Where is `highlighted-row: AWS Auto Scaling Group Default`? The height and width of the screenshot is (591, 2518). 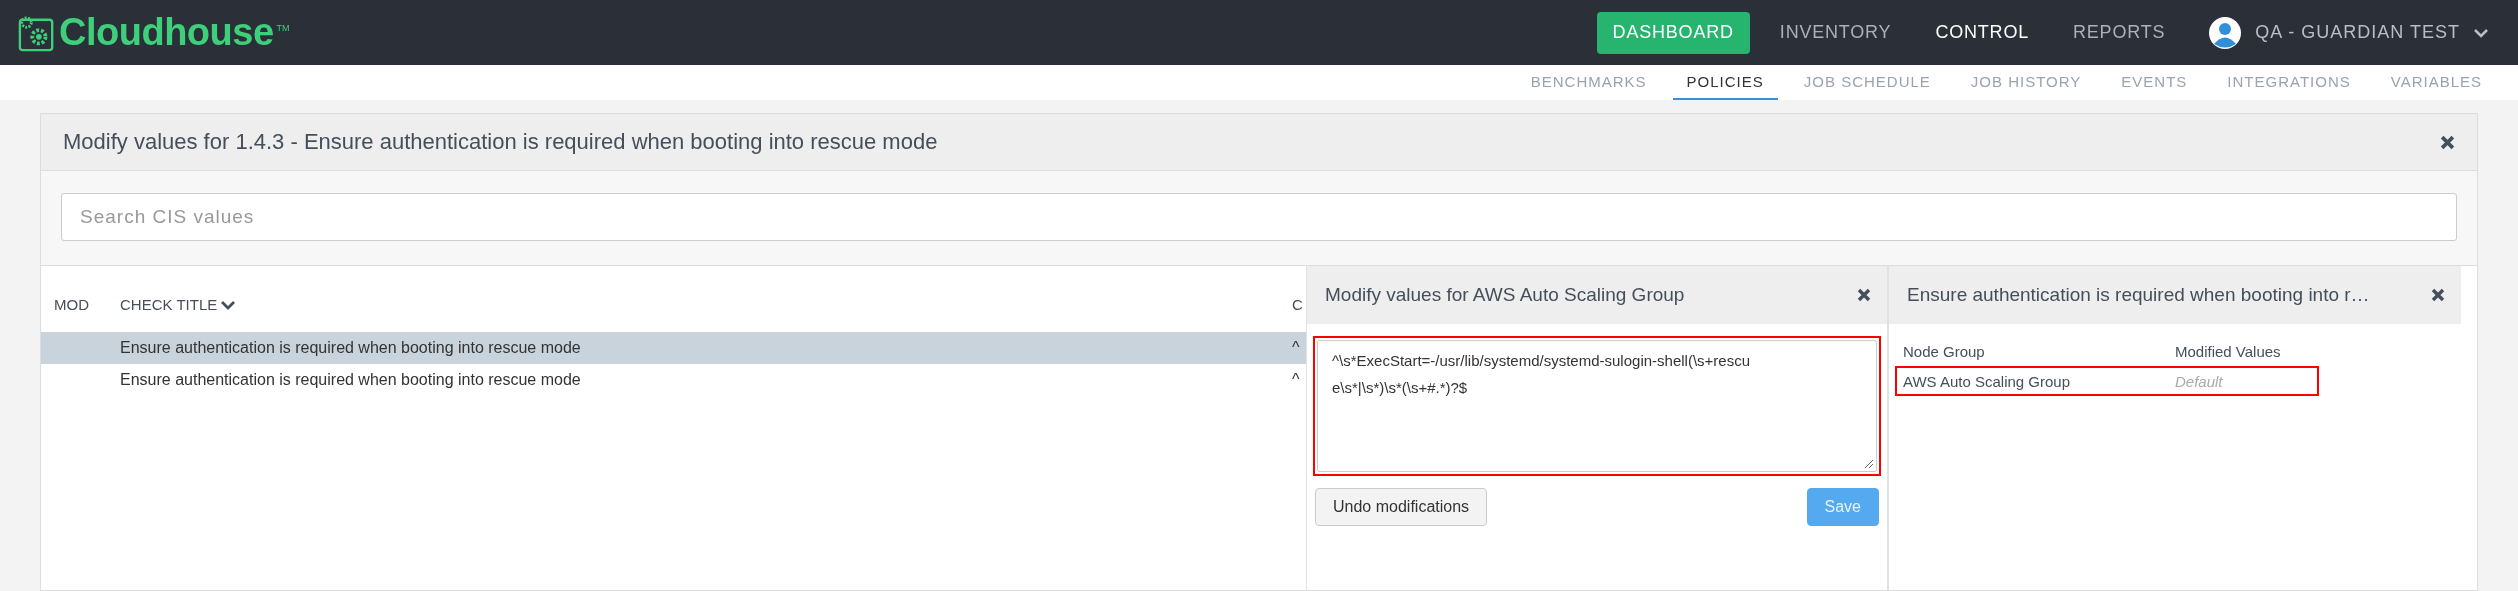
highlighted-row: AWS Auto Scaling Group Default is located at coordinates (2107, 381).